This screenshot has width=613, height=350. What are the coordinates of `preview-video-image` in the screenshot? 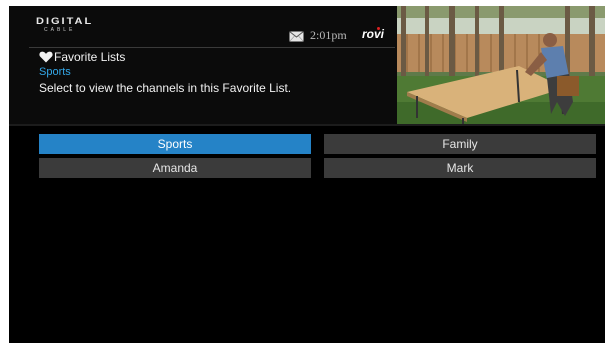 It's located at (501, 65).